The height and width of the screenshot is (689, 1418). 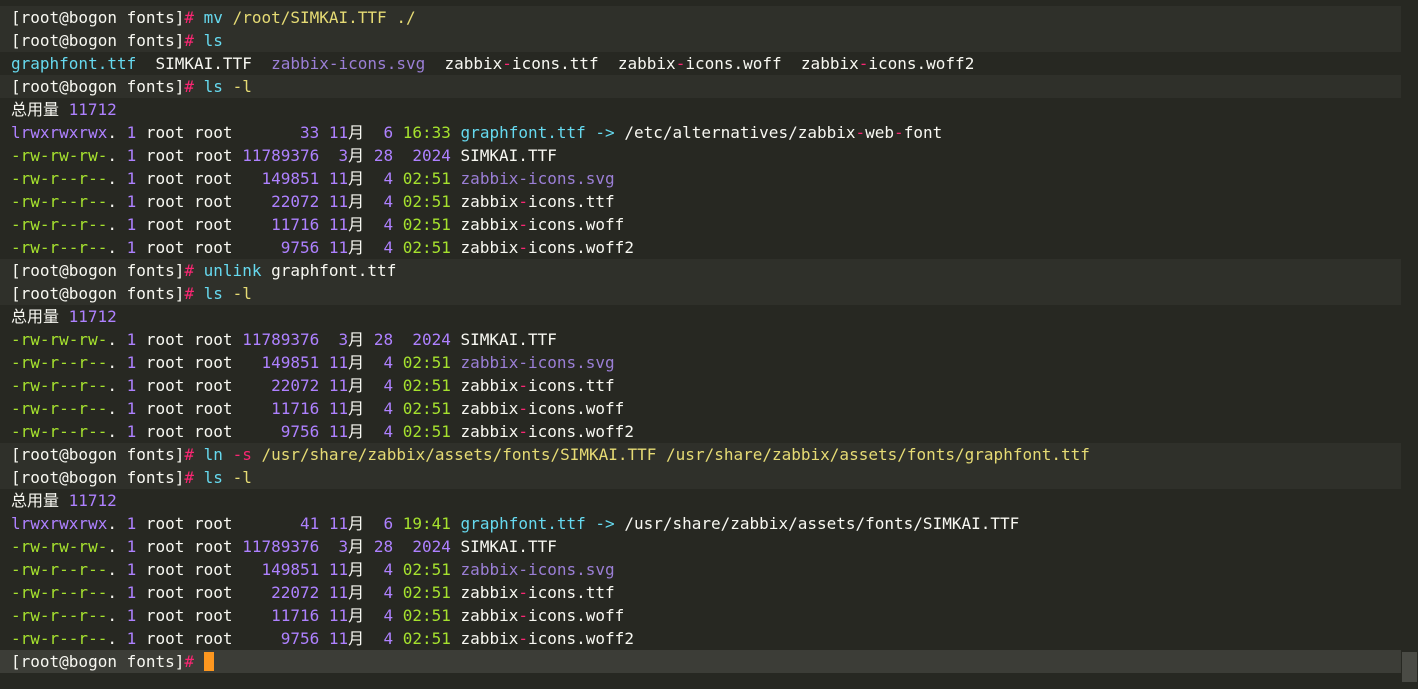 What do you see at coordinates (880, 132) in the screenshot?
I see `line-segment: web` at bounding box center [880, 132].